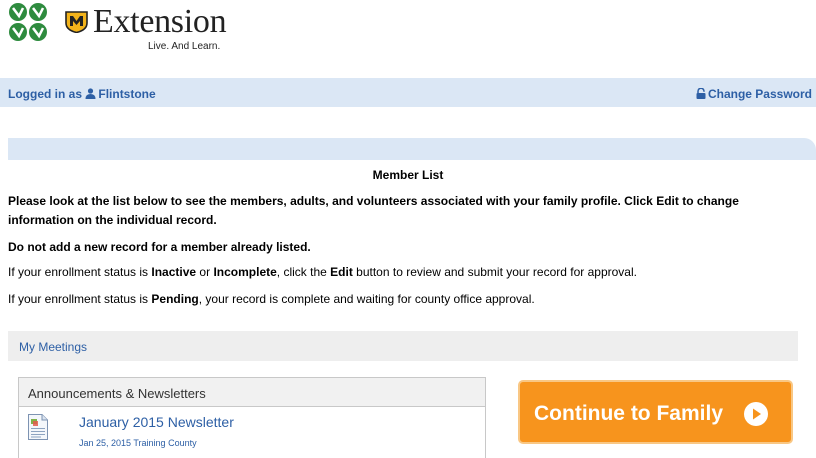 This screenshot has width=816, height=458. I want to click on four-h-clover-logo, so click(28, 23).